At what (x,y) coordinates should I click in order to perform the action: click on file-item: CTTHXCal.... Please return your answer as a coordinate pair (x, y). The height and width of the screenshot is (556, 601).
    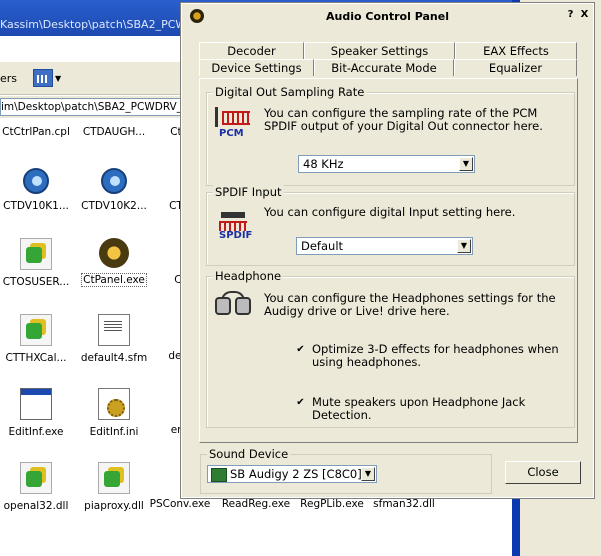
    Looking at the image, I should click on (38, 339).